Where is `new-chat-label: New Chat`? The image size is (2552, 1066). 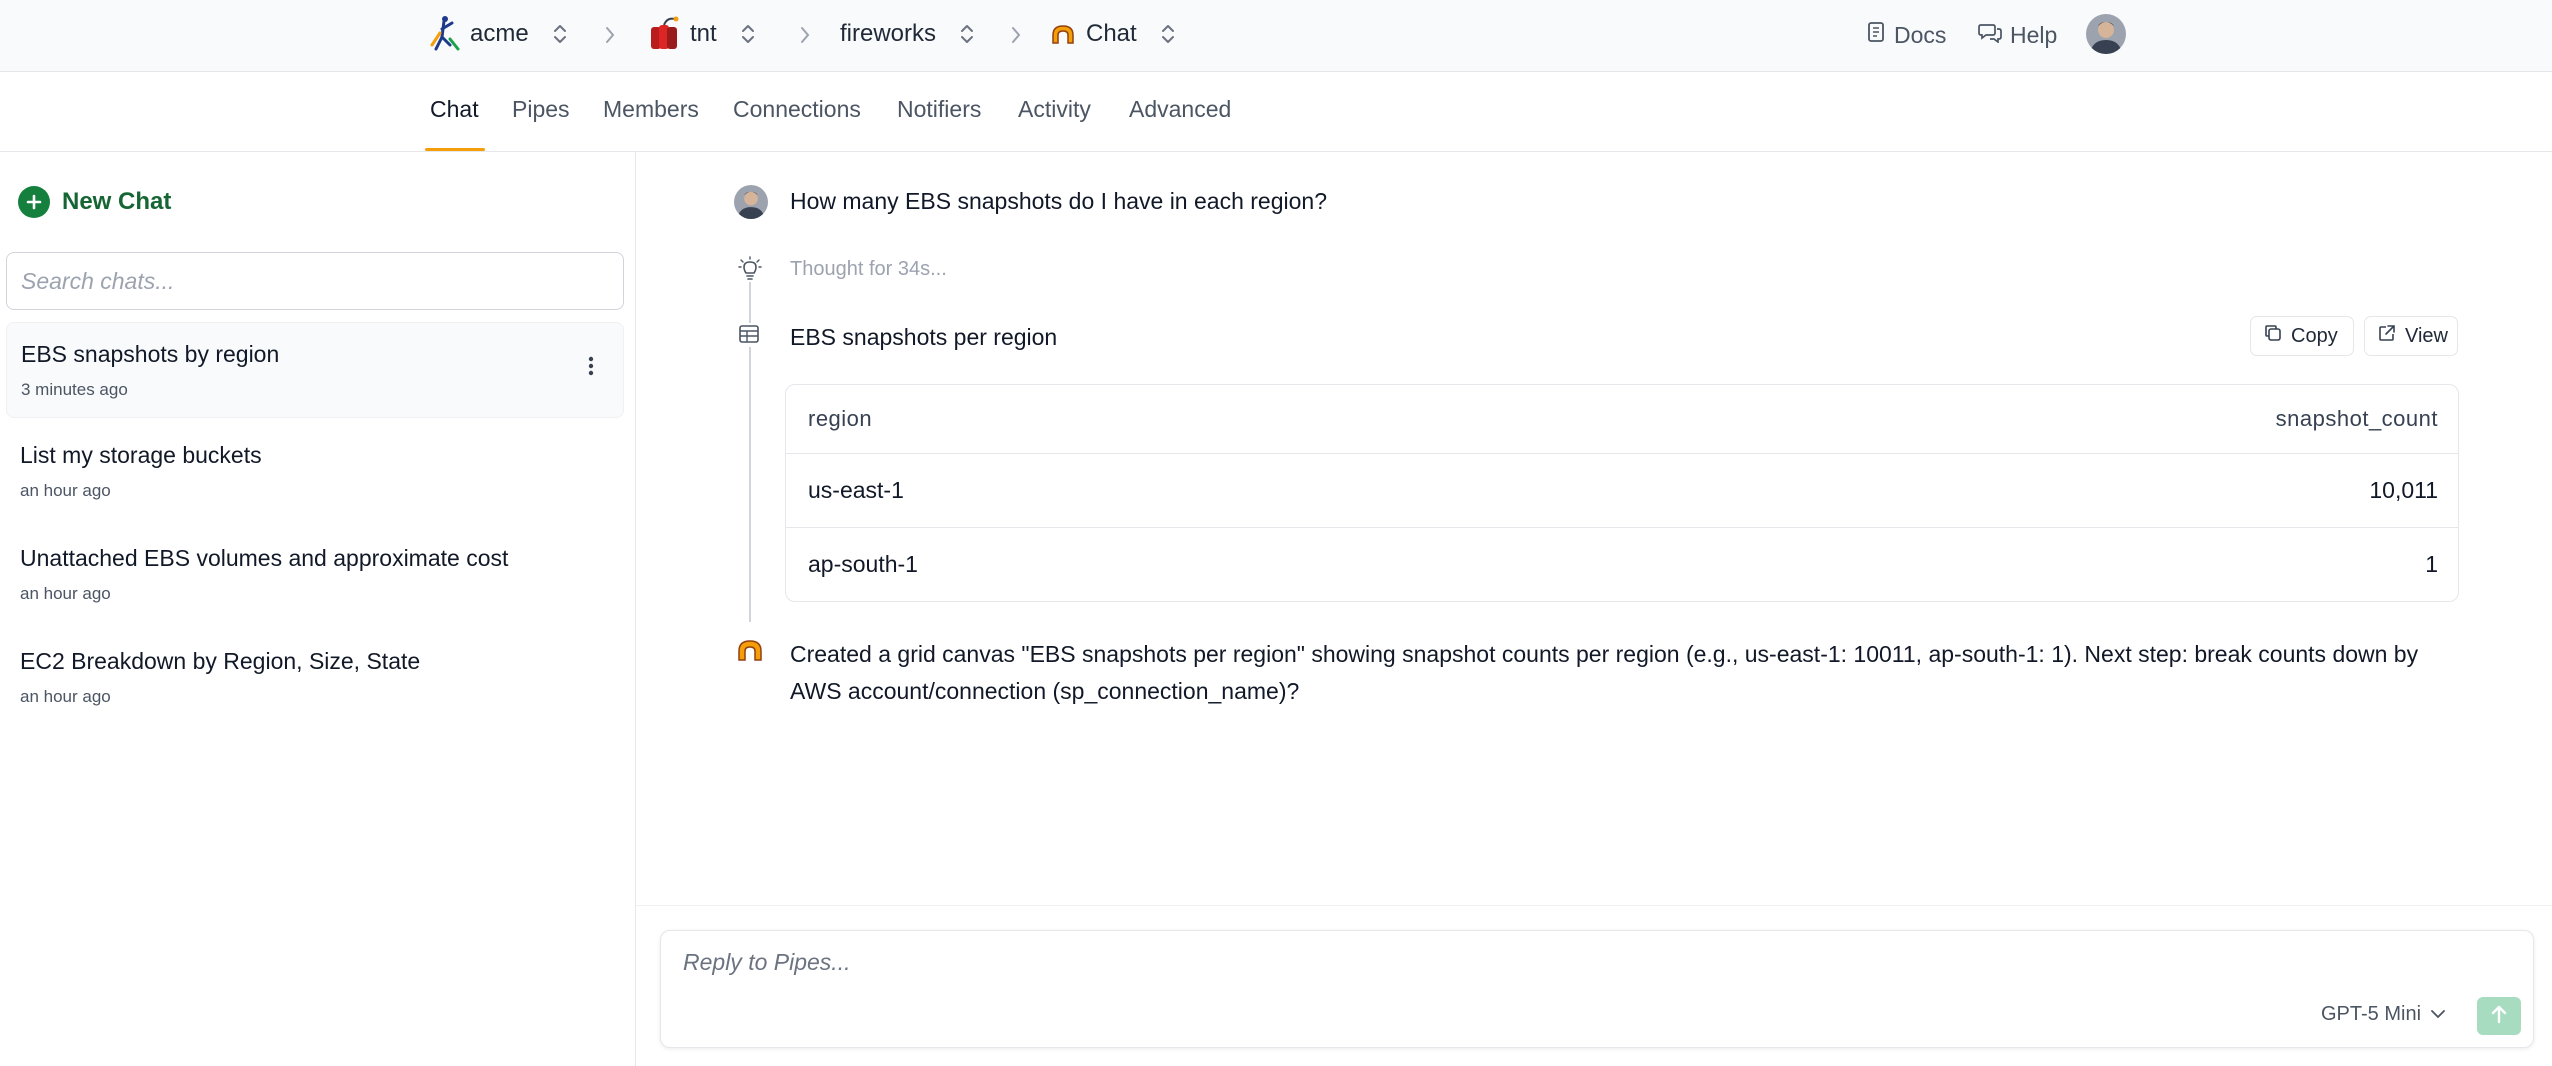
new-chat-label: New Chat is located at coordinates (117, 201).